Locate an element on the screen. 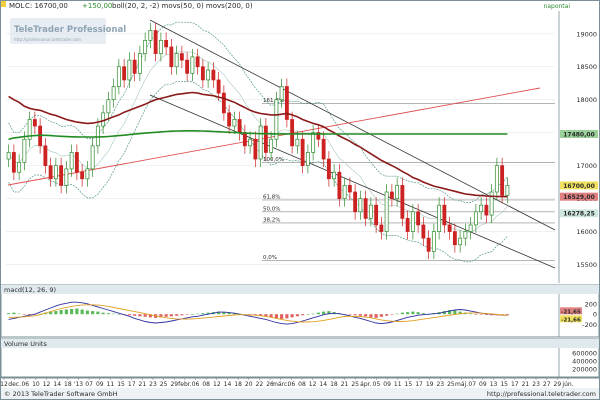 Image resolution: width=600 pixels, height=404 pixels. time-tick-label: 18 is located at coordinates (238, 384).